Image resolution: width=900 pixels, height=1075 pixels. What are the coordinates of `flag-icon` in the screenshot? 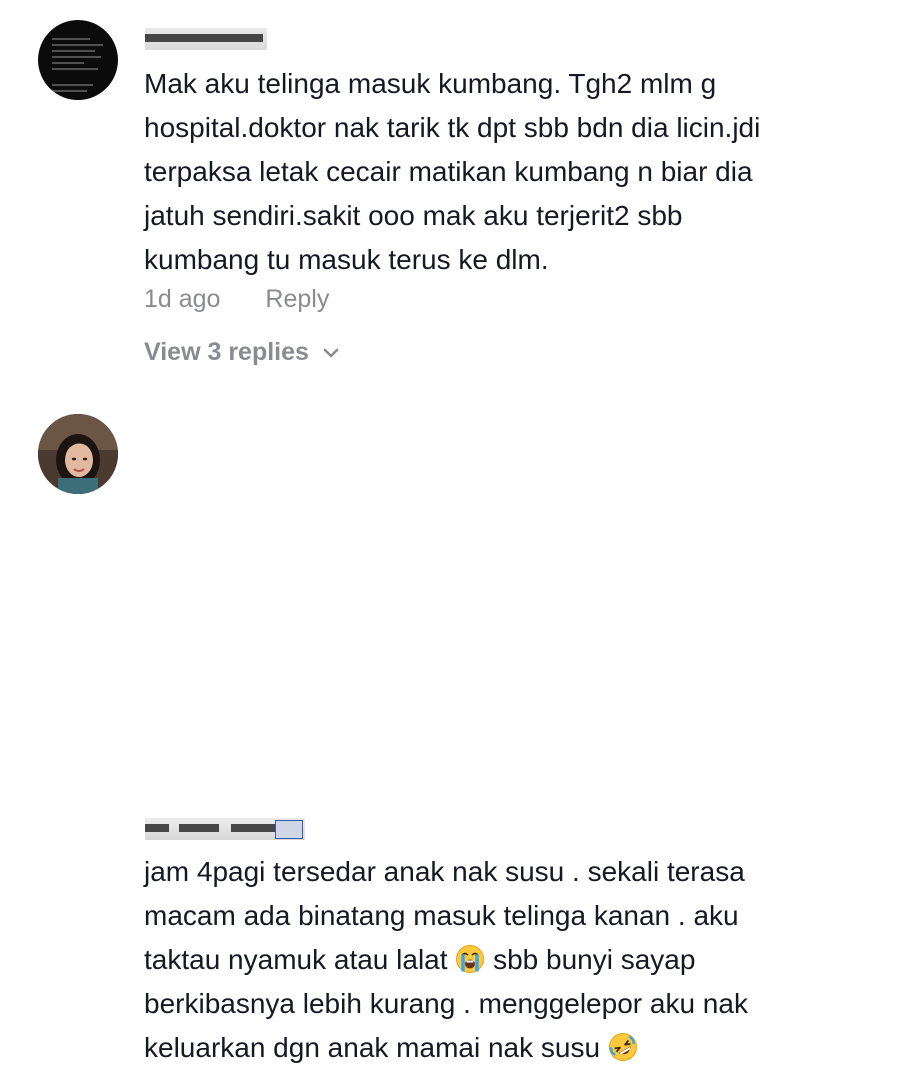 It's located at (289, 829).